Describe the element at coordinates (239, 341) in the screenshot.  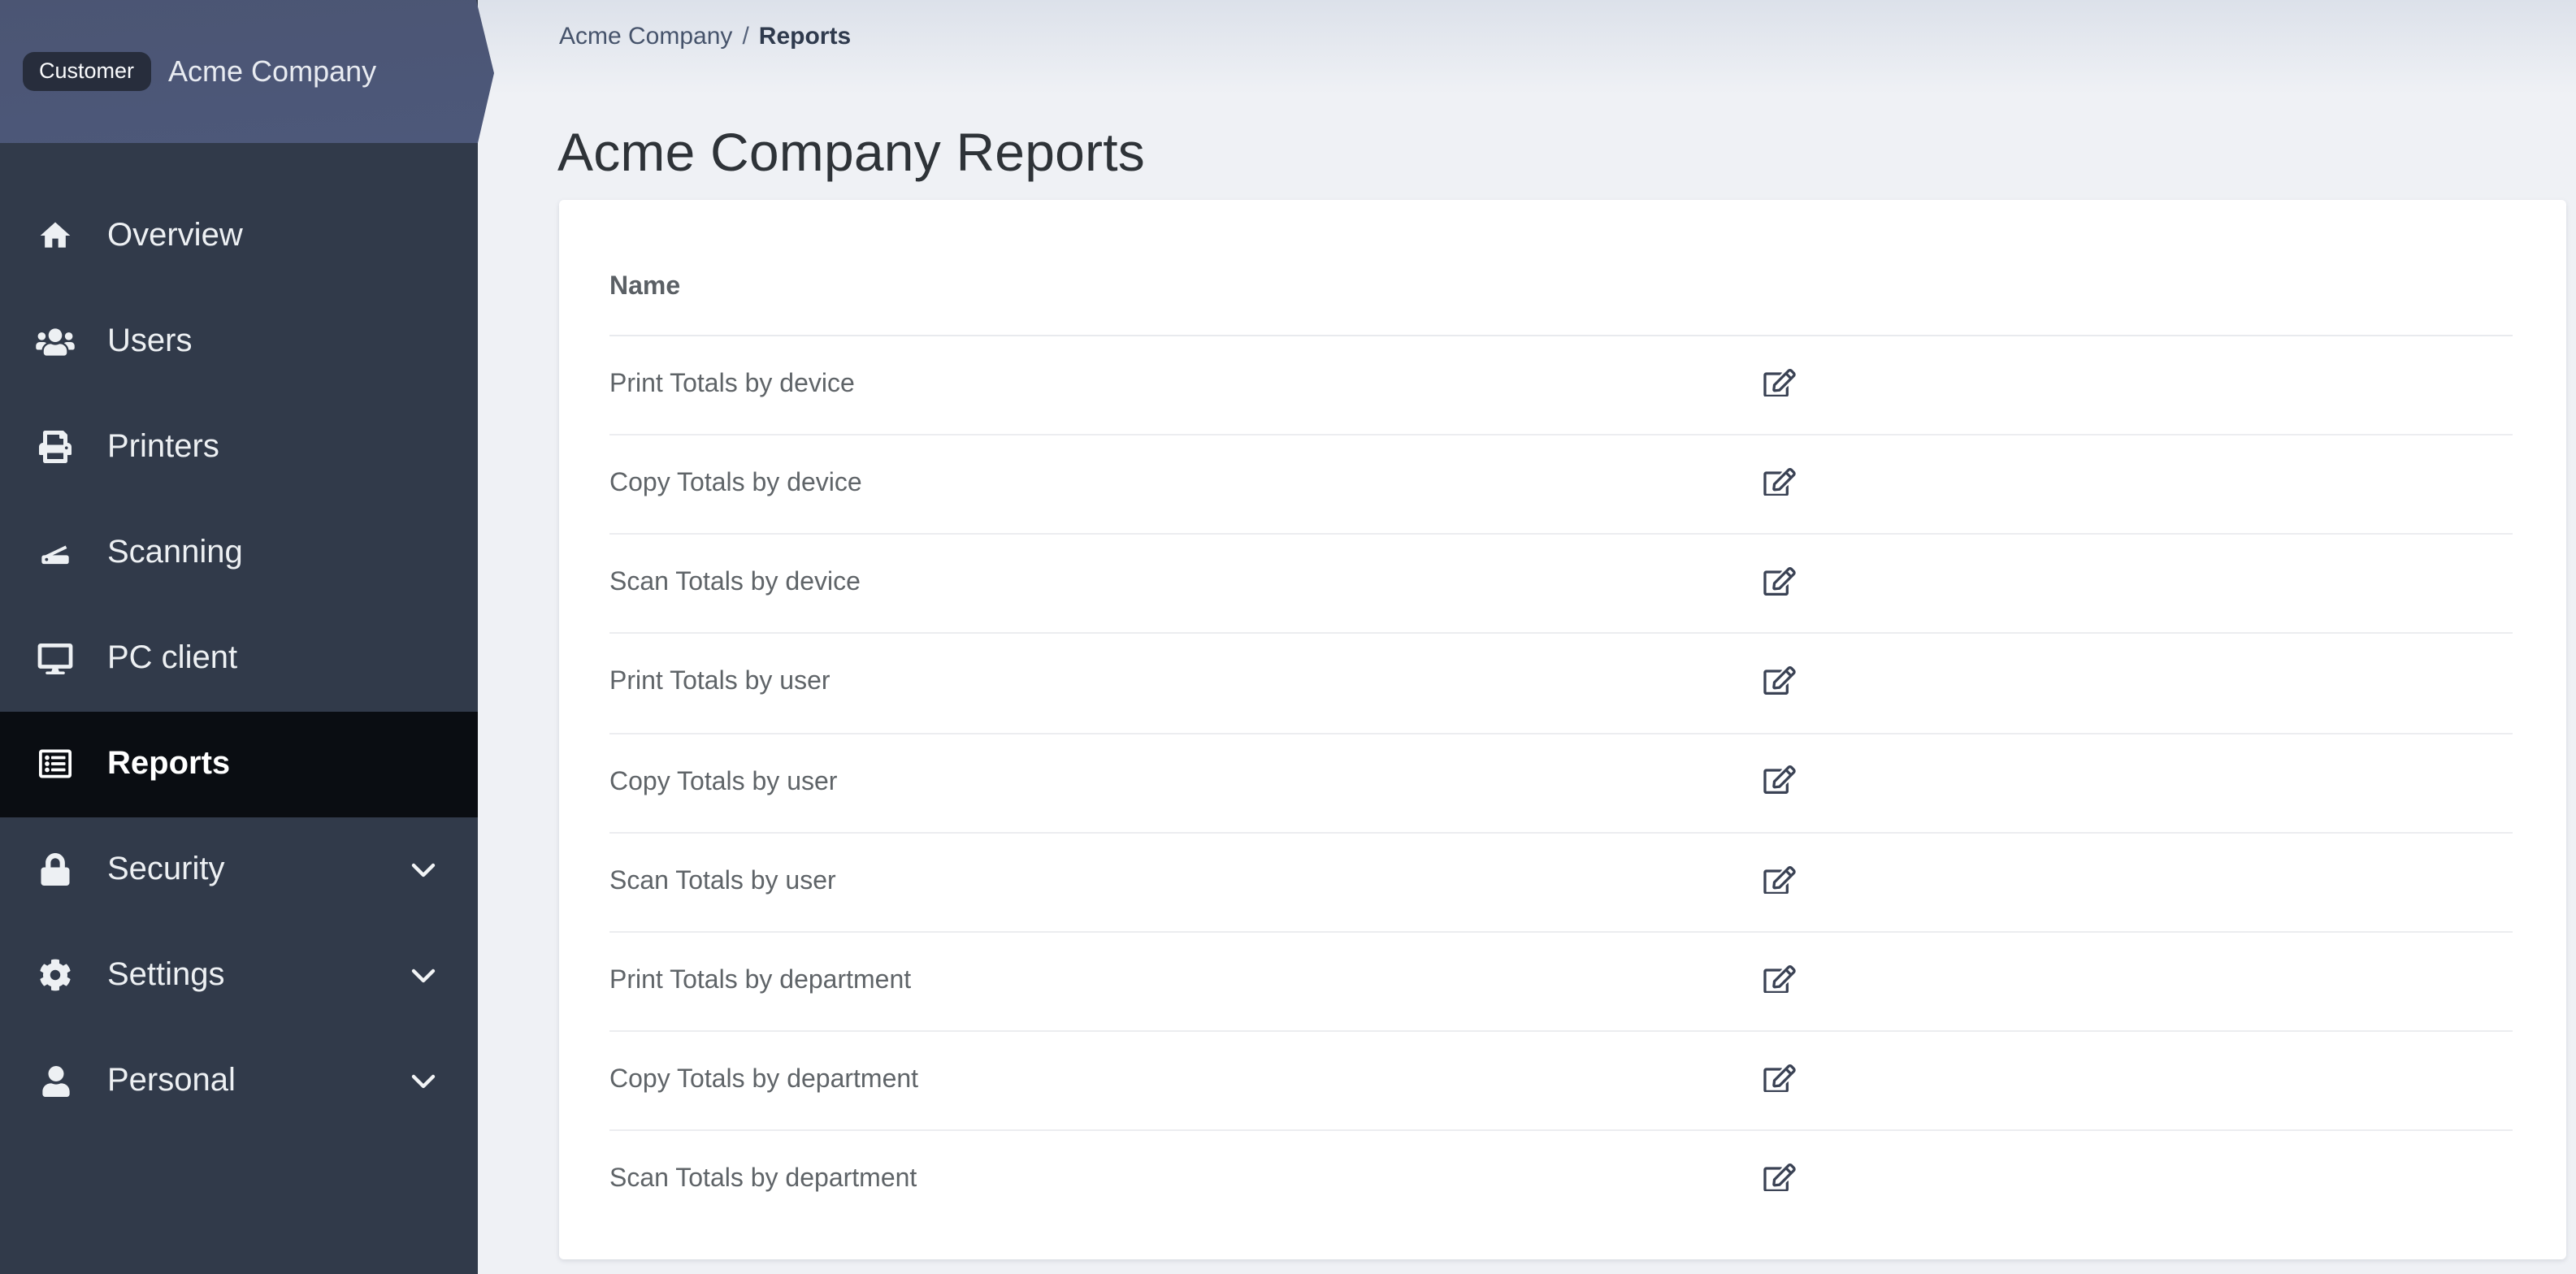
I see `sidebar-item-users: Users` at that location.